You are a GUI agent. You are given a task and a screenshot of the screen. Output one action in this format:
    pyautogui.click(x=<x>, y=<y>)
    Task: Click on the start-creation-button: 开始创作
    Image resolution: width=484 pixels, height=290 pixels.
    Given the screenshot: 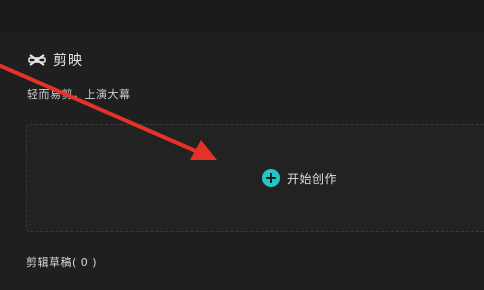 What is the action you would take?
    pyautogui.click(x=299, y=178)
    